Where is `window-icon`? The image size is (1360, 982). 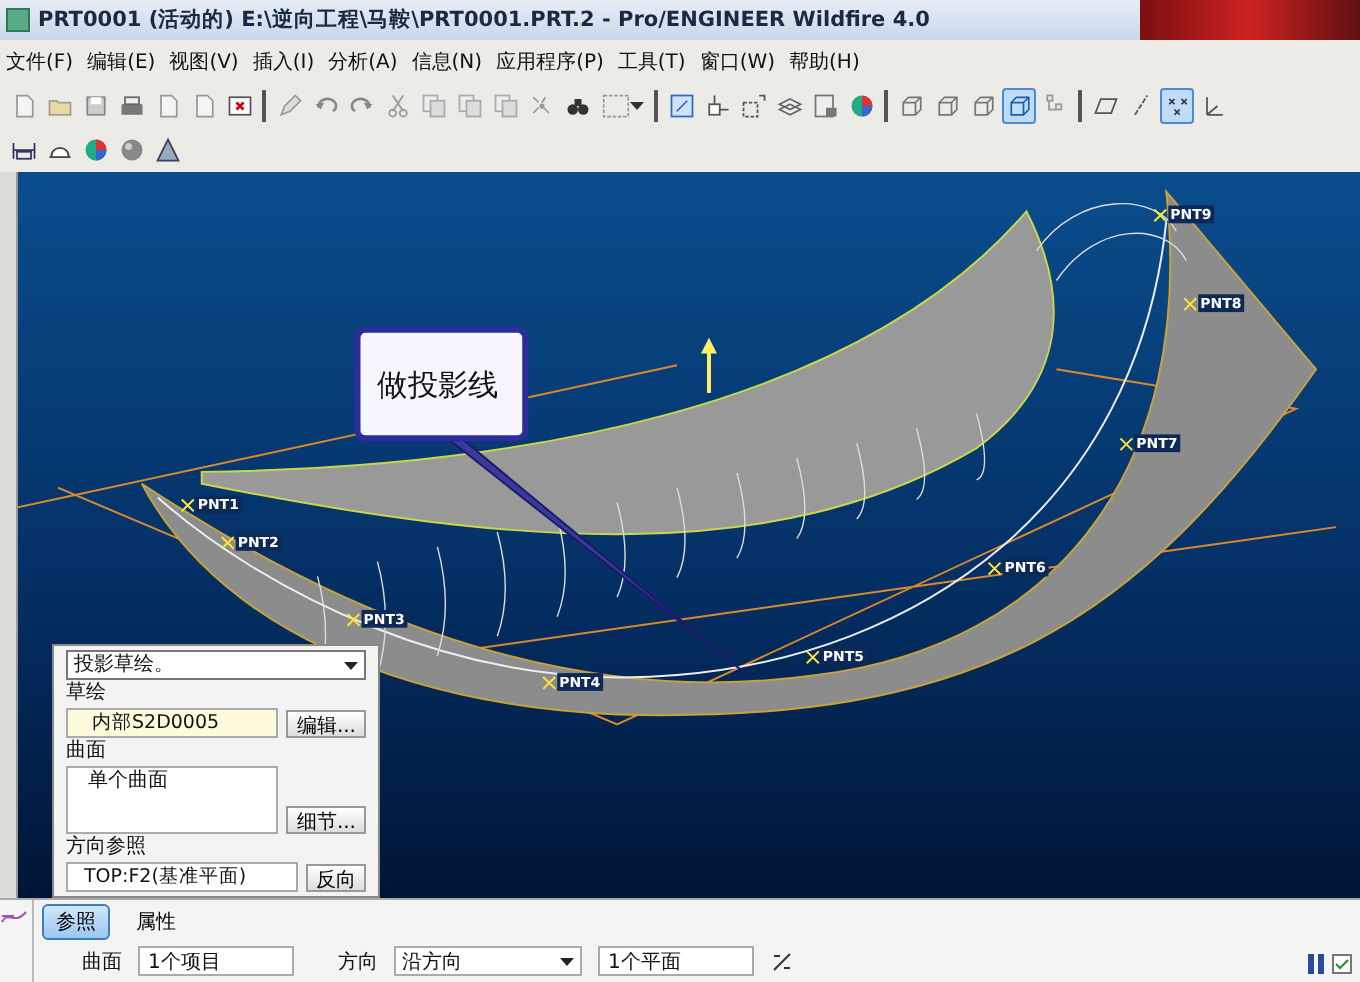
window-icon is located at coordinates (681, 106).